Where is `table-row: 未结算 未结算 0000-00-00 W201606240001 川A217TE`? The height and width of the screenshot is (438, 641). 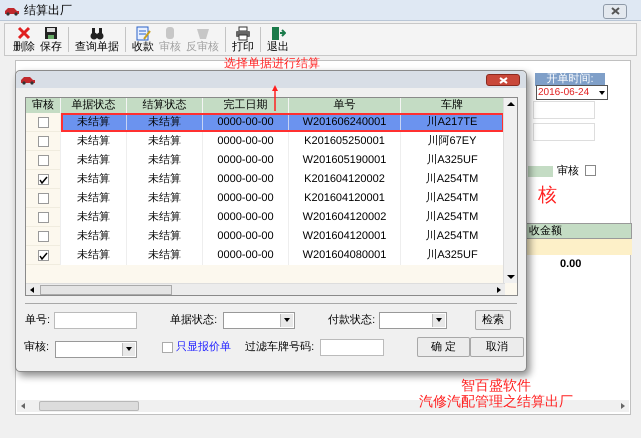 table-row: 未结算 未结算 0000-00-00 W201606240001 川A217TE is located at coordinates (282, 122).